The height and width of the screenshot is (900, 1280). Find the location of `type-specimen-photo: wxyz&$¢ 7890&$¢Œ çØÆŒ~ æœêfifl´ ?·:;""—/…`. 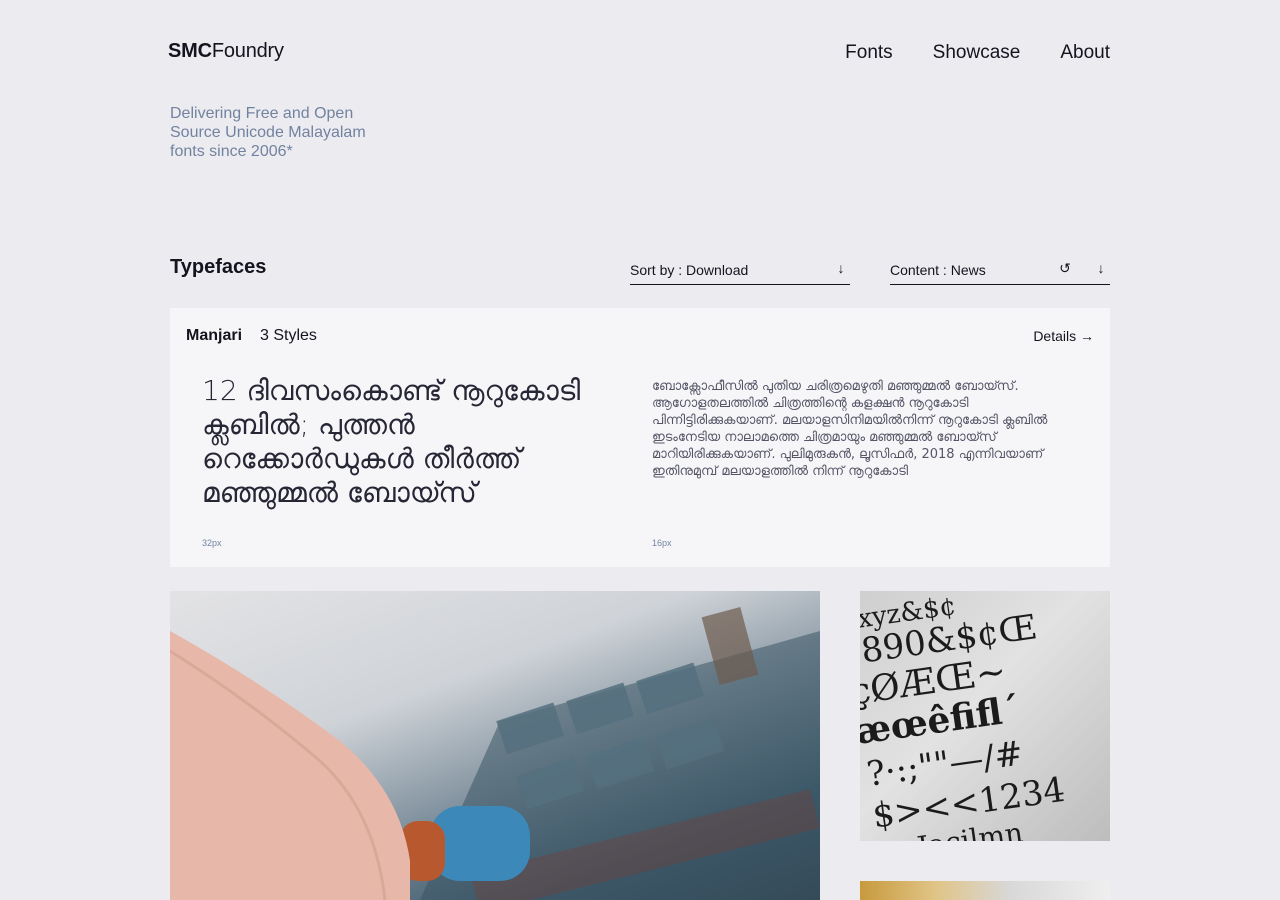

type-specimen-photo: wxyz&$¢ 7890&$¢Œ çØÆŒ~ æœêfifl´ ?·:;""—/… is located at coordinates (985, 716).